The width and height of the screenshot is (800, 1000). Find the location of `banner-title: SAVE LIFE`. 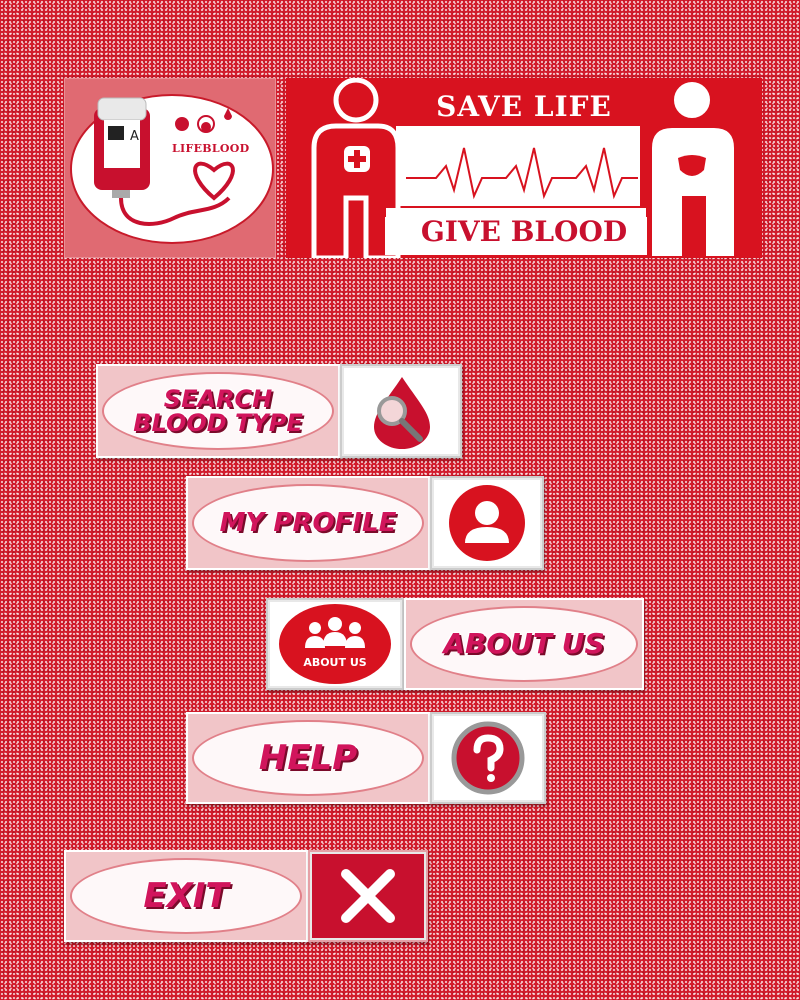

banner-title: SAVE LIFE is located at coordinates (524, 106).